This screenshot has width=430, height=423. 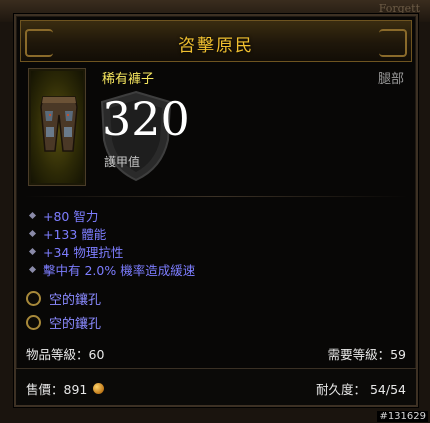 I want to click on item-slot: 腿部, so click(x=390, y=79).